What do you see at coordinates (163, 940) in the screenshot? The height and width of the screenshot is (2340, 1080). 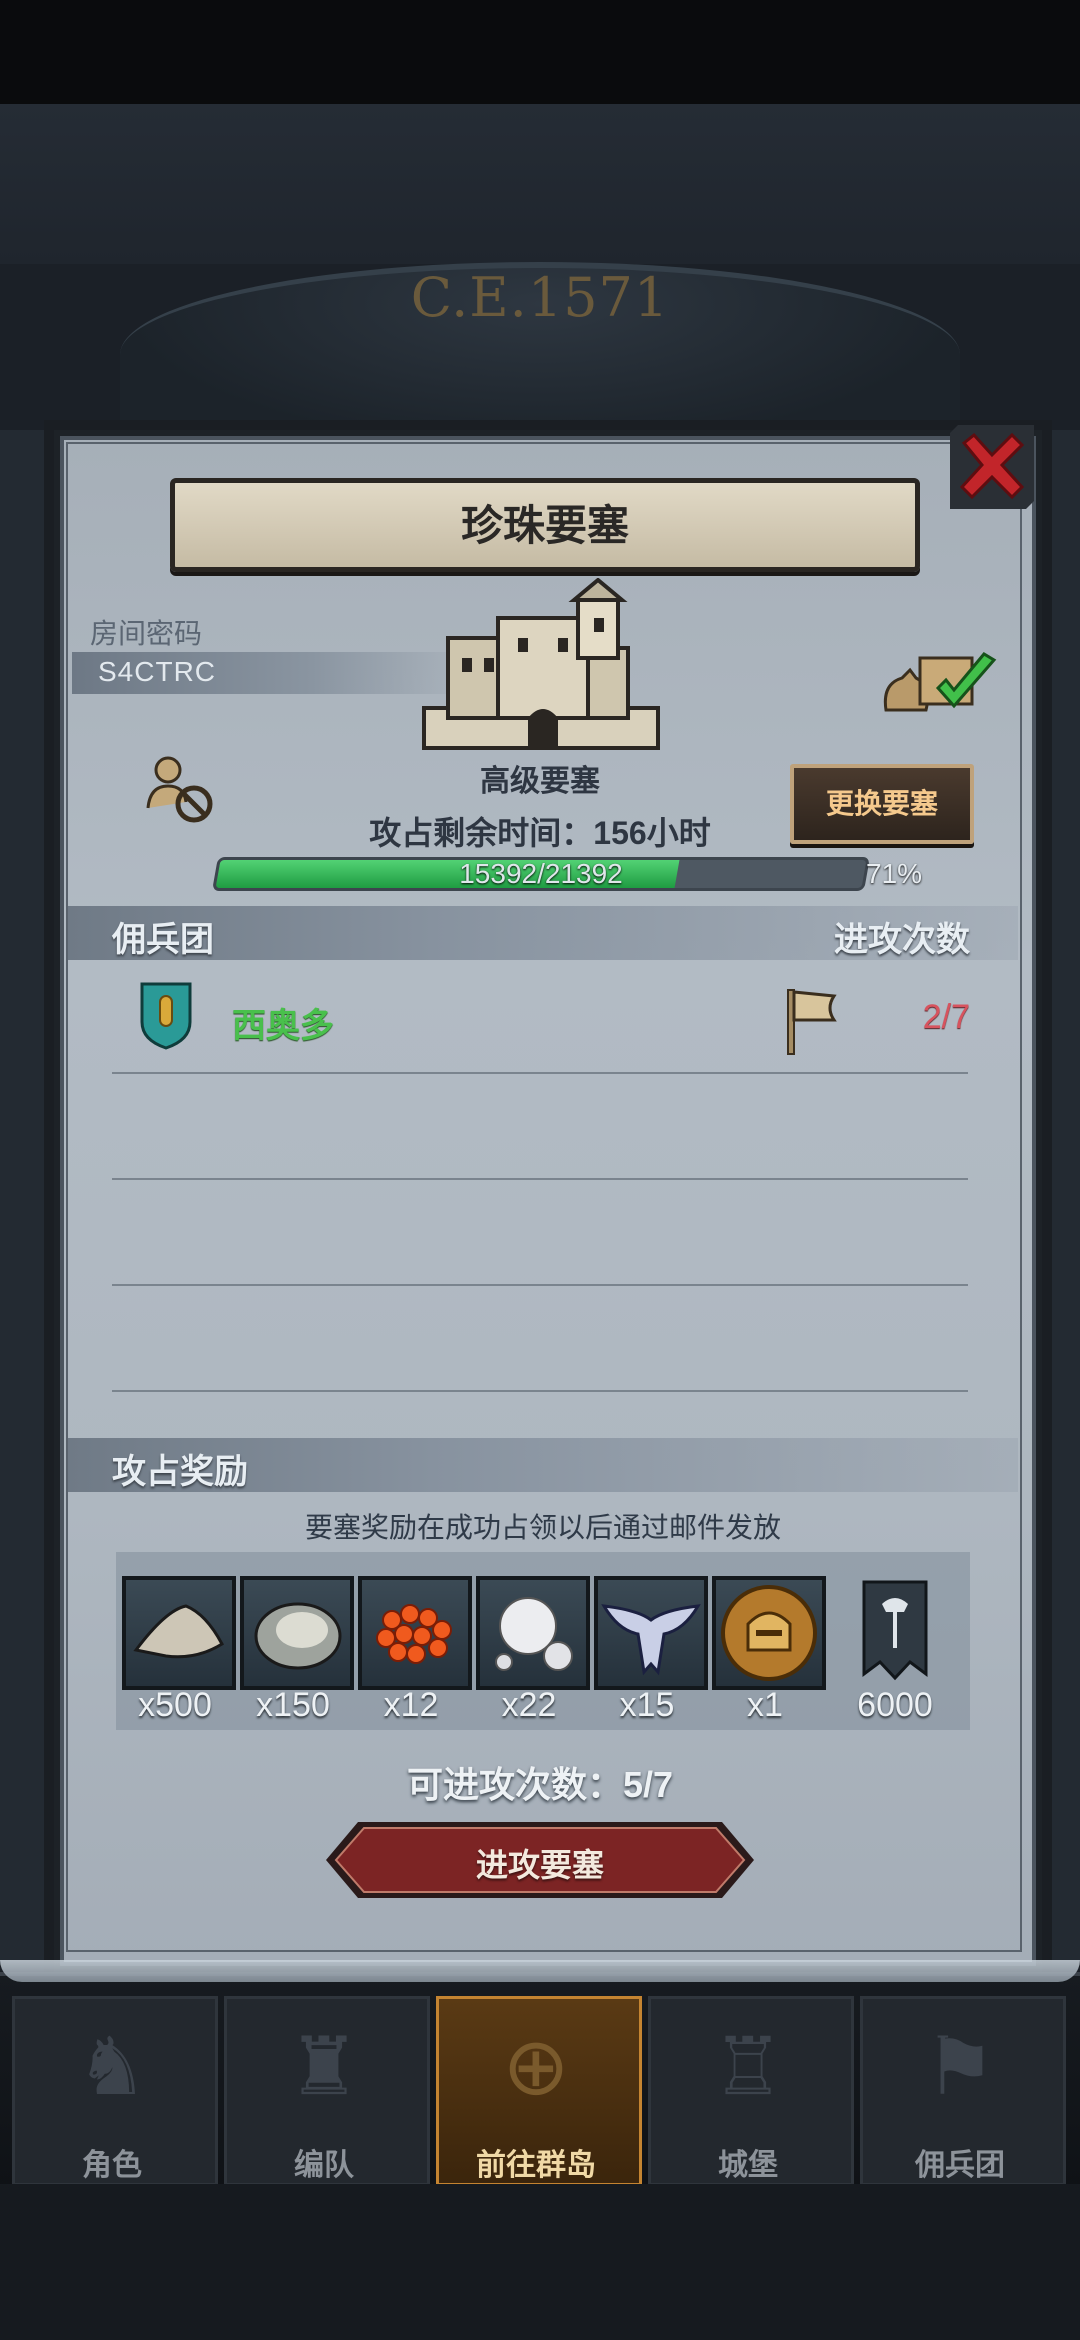 I see `mercenary-section-label: 佣兵团` at bounding box center [163, 940].